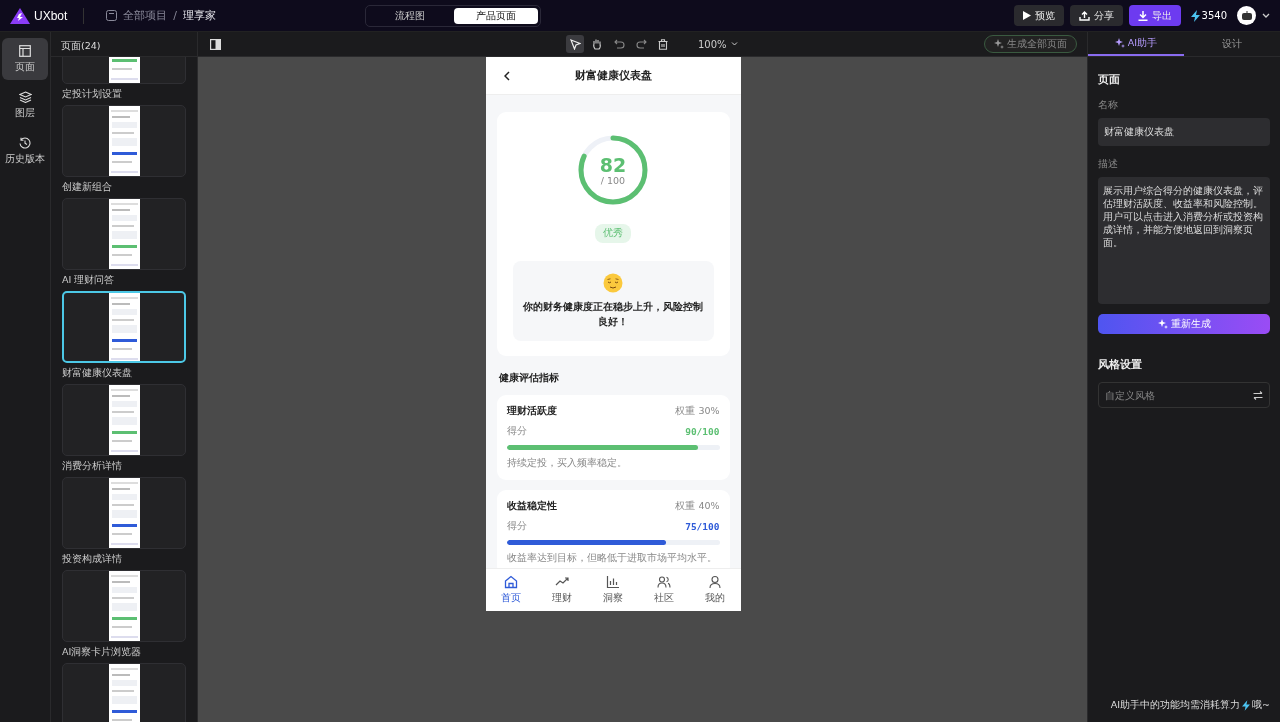 Image resolution: width=1280 pixels, height=722 pixels. I want to click on zoom-dropdown: 100%, so click(718, 44).